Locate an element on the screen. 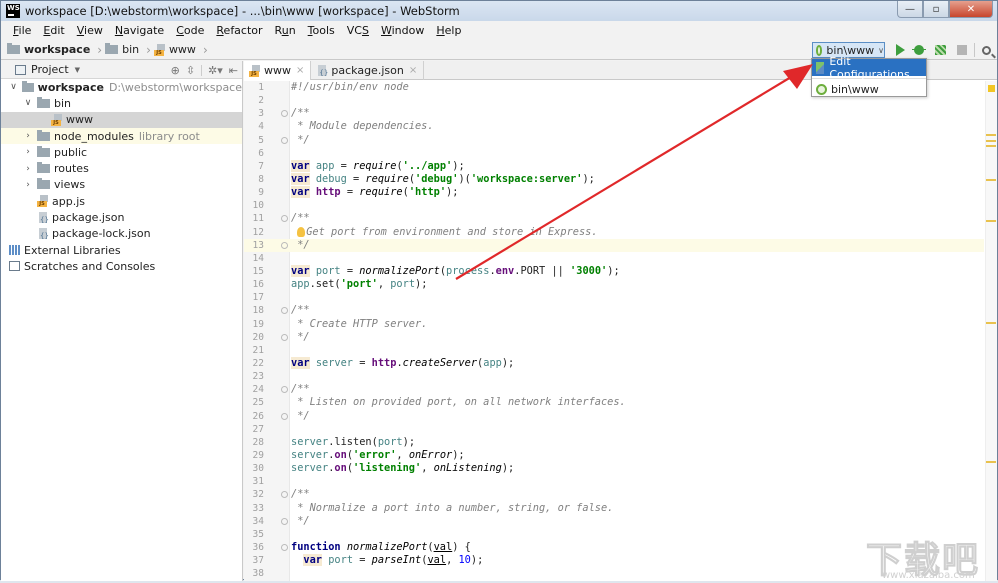  tree-item-public: › public is located at coordinates (121, 152).